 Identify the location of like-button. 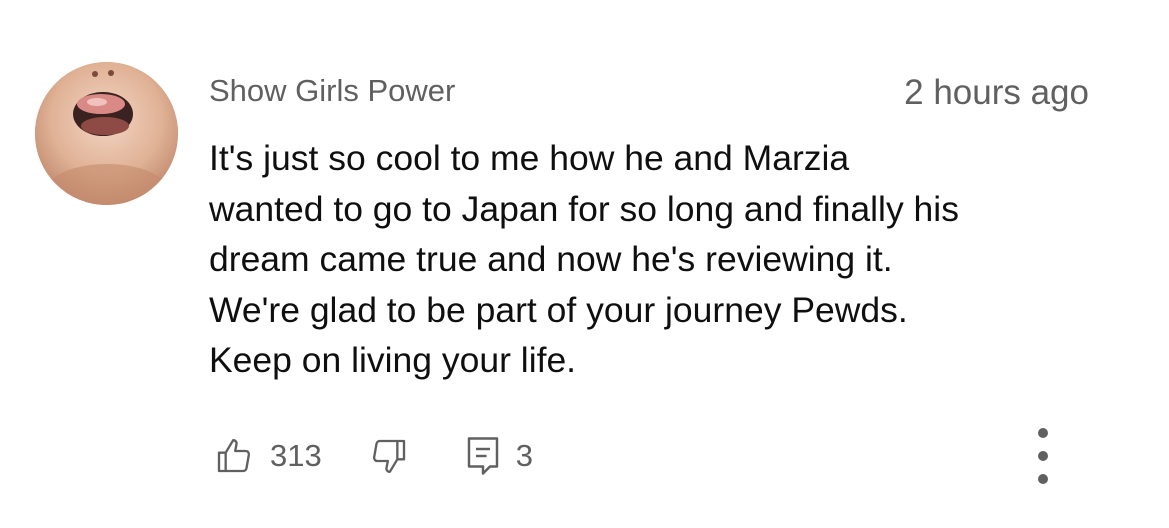
(234, 456).